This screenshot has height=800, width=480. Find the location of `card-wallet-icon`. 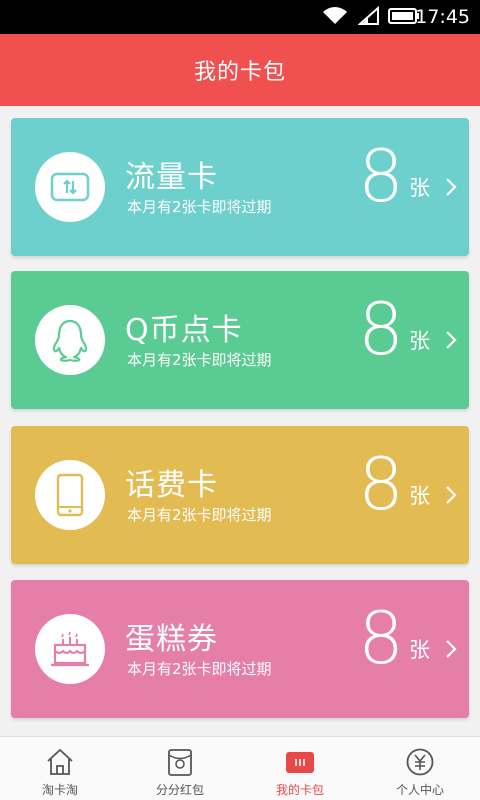

card-wallet-icon is located at coordinates (300, 762).